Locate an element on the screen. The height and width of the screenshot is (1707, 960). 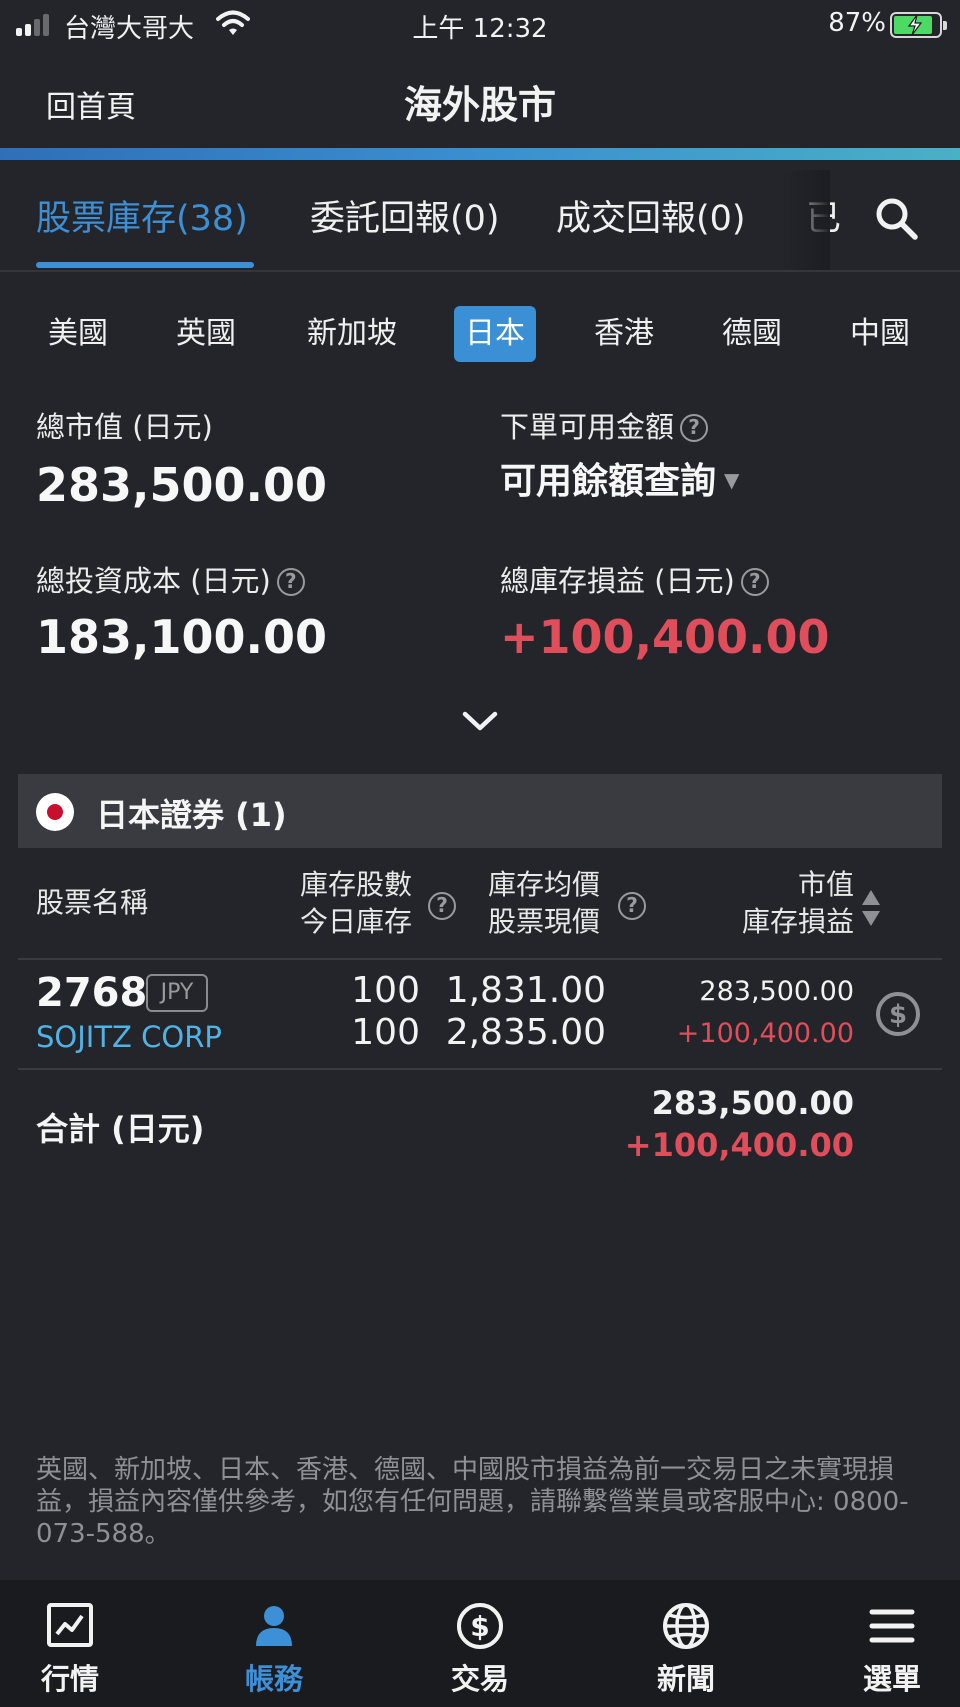
menu-icon is located at coordinates (892, 1626).